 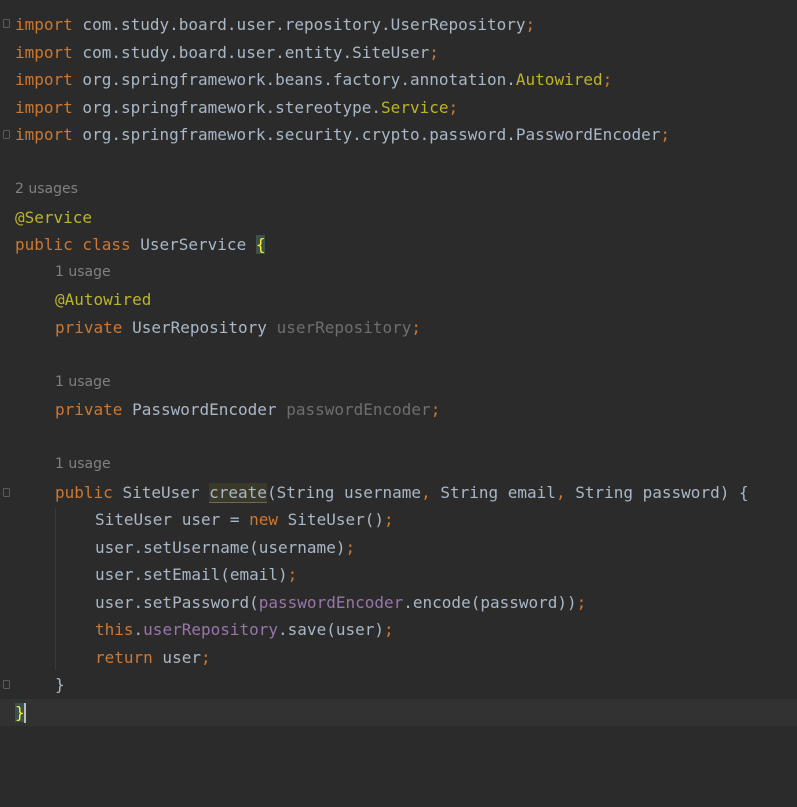 I want to click on code-text: user.setPassword(, so click(x=177, y=602).